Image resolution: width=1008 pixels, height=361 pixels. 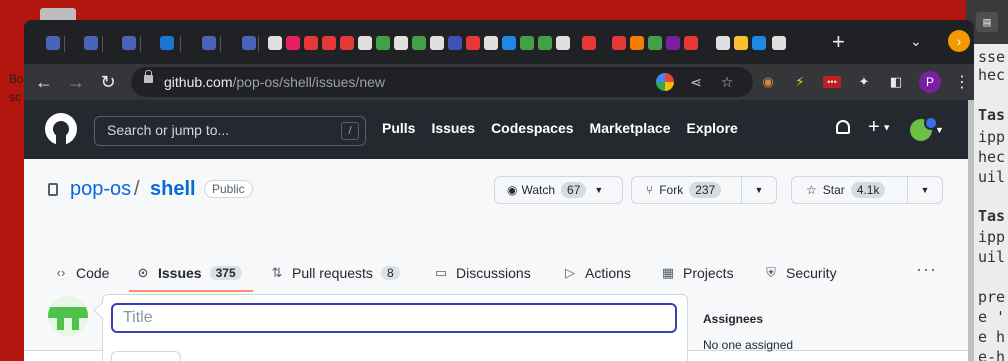 What do you see at coordinates (453, 128) in the screenshot?
I see `nav-issues: Issues` at bounding box center [453, 128].